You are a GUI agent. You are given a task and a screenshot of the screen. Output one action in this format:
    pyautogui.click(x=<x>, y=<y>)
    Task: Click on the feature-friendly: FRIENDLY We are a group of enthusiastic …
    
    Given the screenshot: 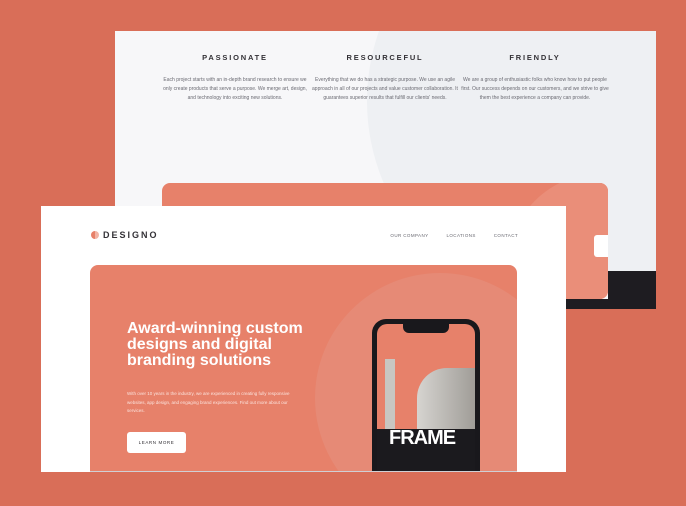 What is the action you would take?
    pyautogui.click(x=535, y=78)
    